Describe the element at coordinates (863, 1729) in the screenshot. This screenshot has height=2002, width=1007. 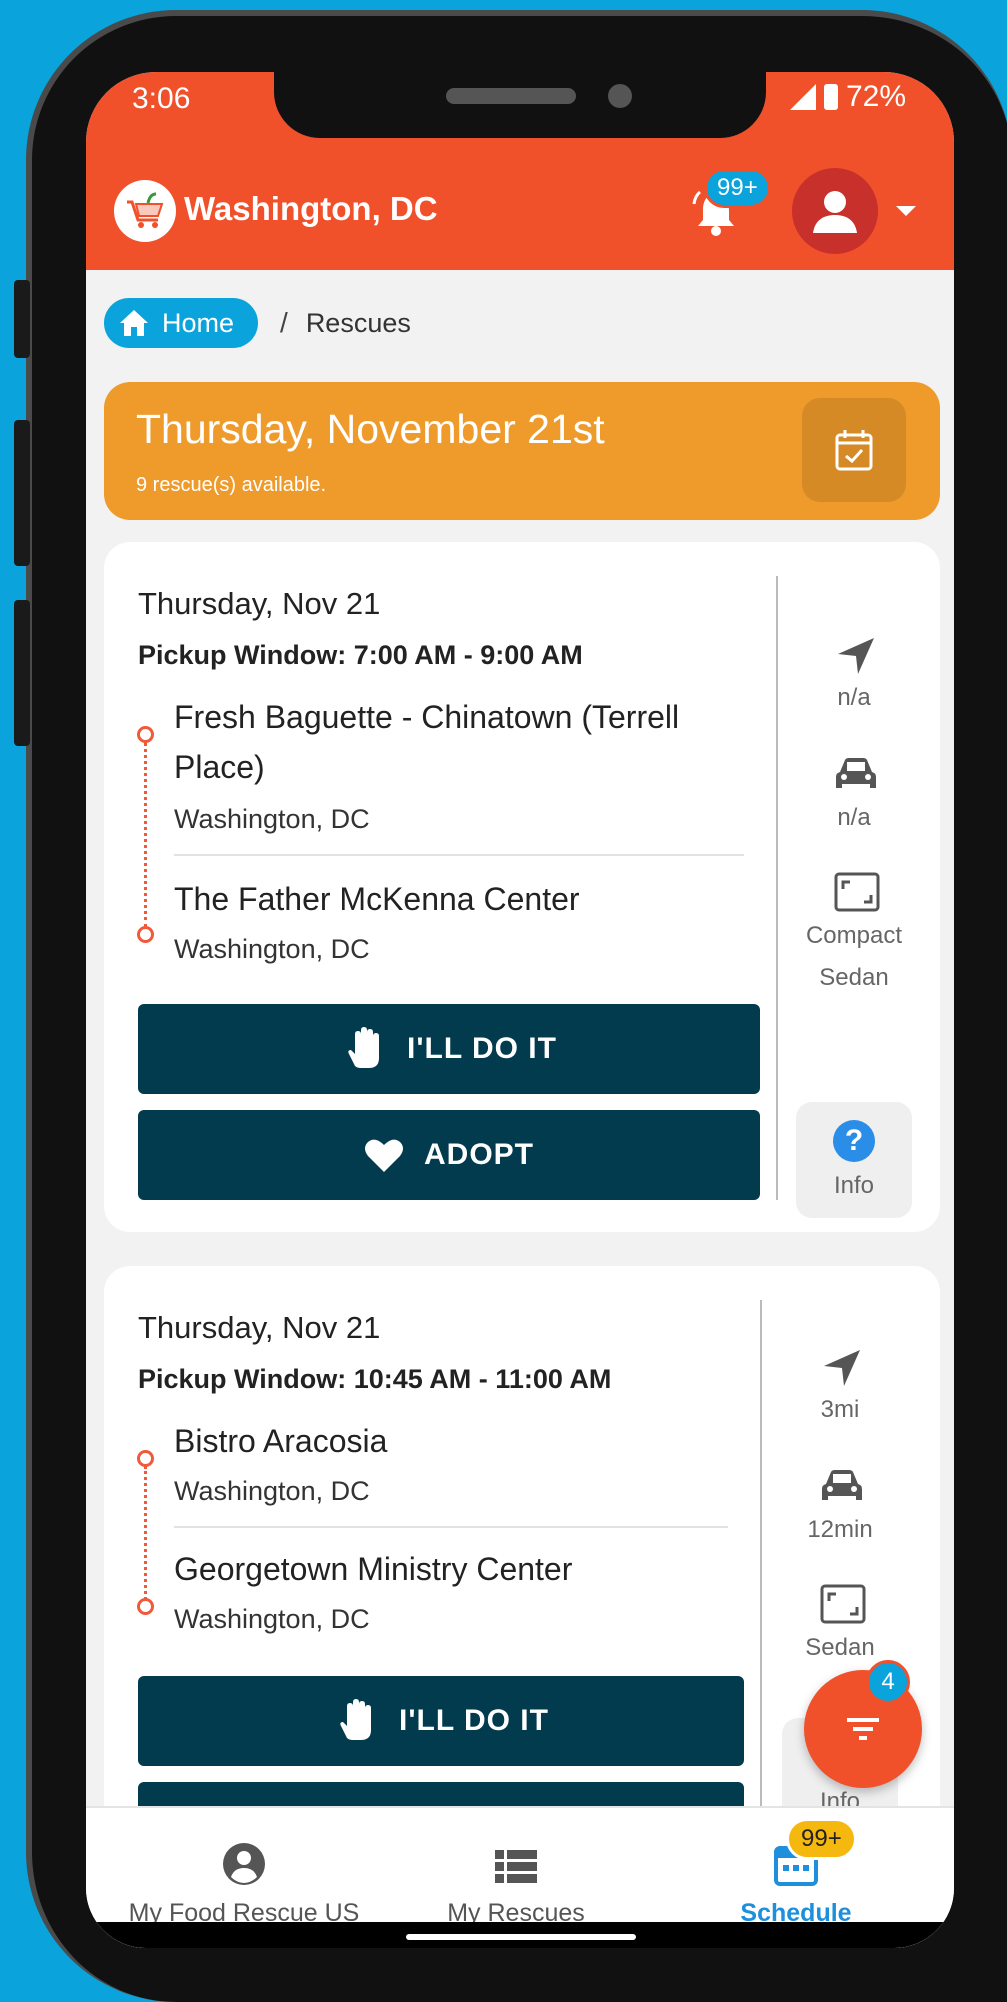
I see `filter-icon` at that location.